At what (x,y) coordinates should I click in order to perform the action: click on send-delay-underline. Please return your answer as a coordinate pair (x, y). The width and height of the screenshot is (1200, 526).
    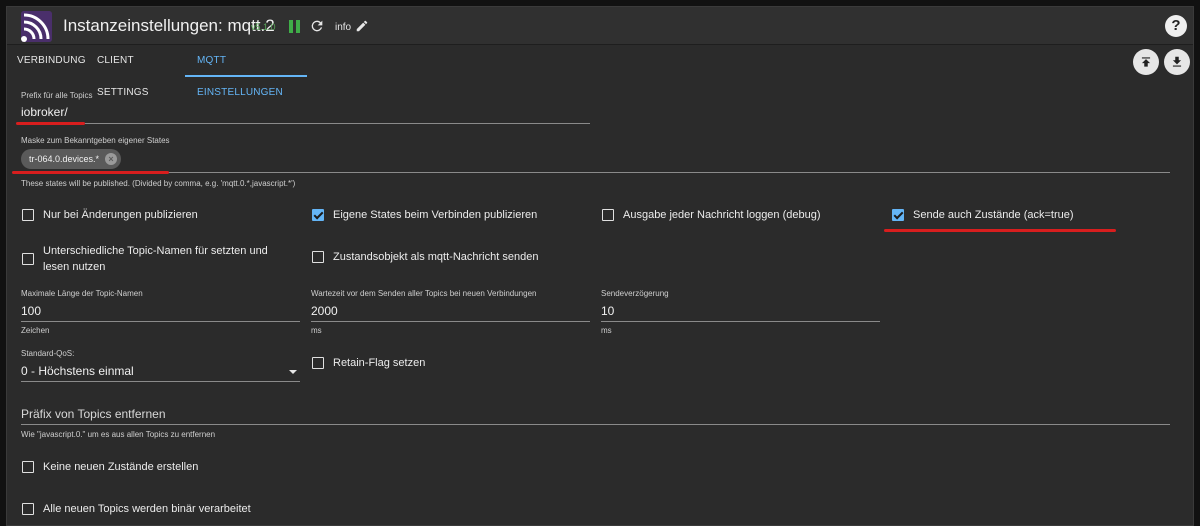
    Looking at the image, I should click on (740, 321).